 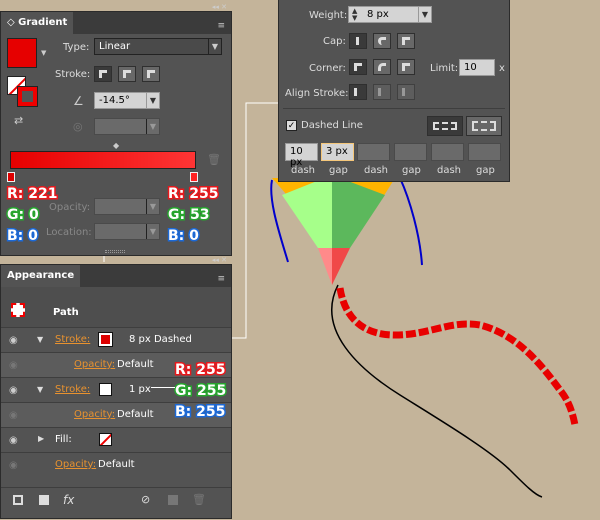 What do you see at coordinates (116, 18) in the screenshot?
I see `gradient-tabbar: ◇ Gradient ◂◂ ✕ ≡` at bounding box center [116, 18].